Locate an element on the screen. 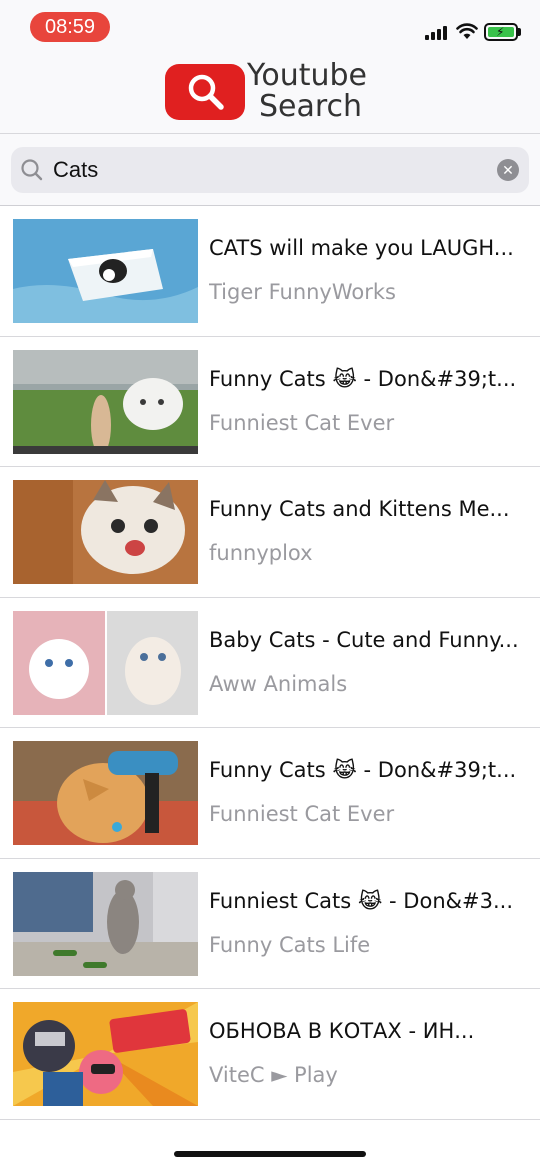 Image resolution: width=540 pixels, height=1169 pixels. app-title-line1: Youtube is located at coordinates (307, 75).